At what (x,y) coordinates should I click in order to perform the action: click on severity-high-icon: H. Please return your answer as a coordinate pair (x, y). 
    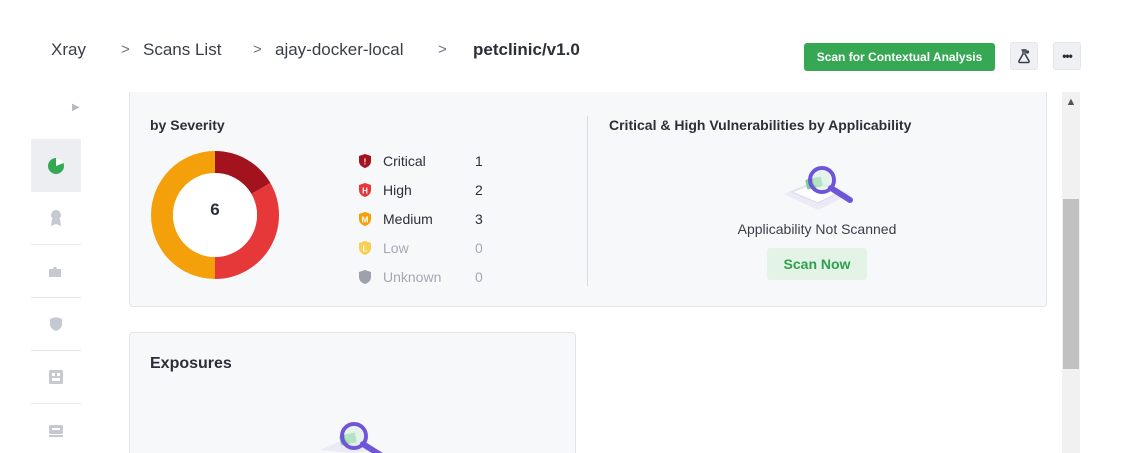
    Looking at the image, I should click on (365, 190).